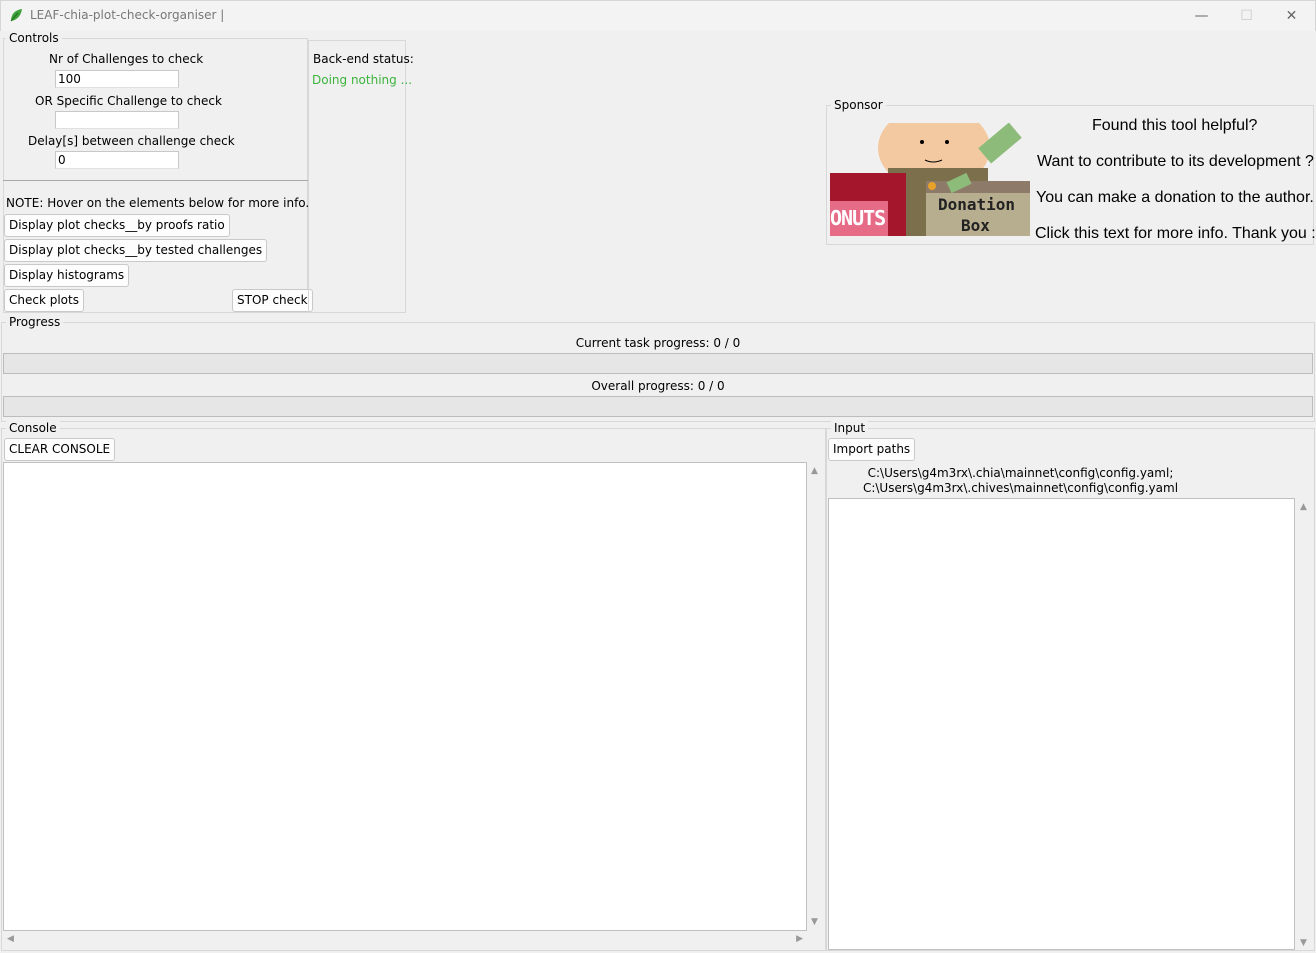  I want to click on controls-separator, so click(155, 180).